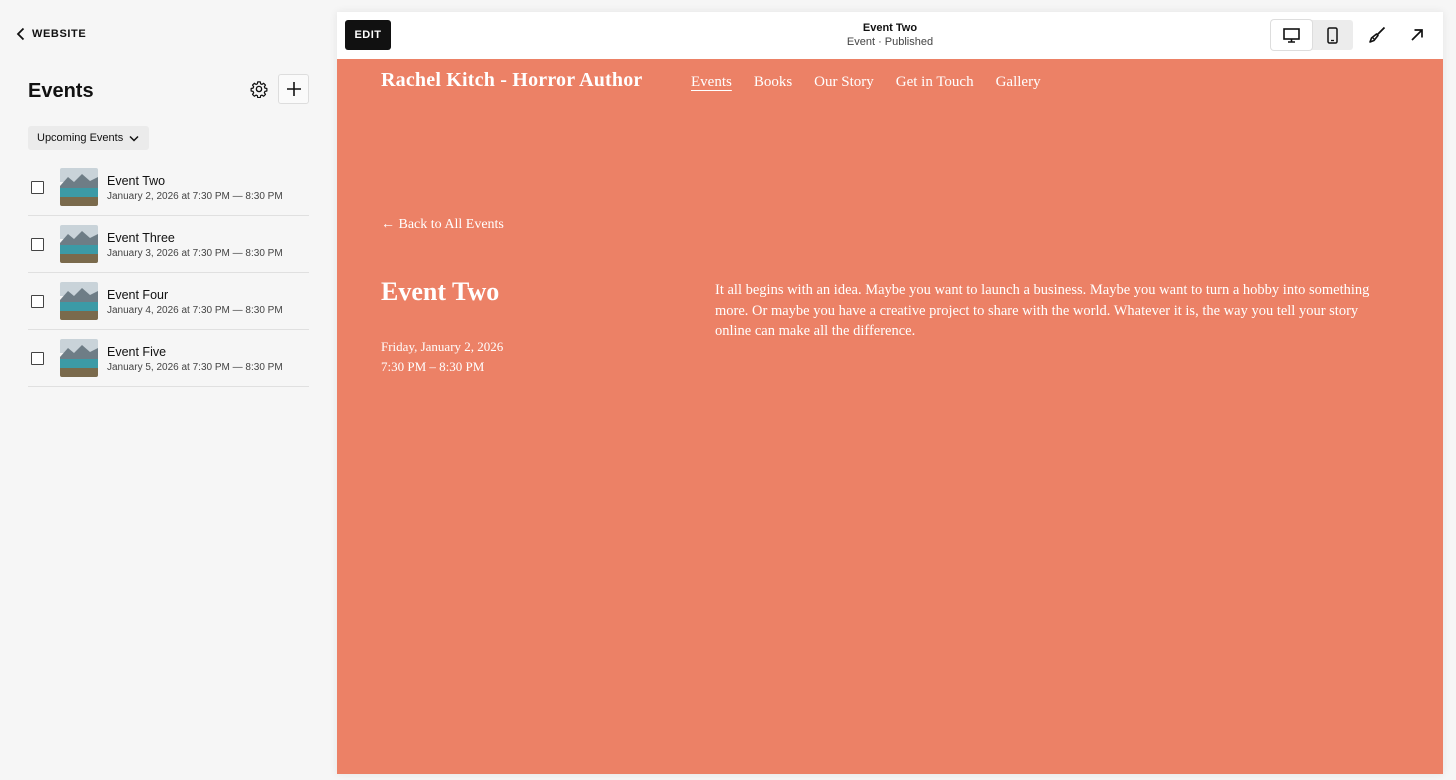 This screenshot has height=780, width=1456. What do you see at coordinates (1018, 82) in the screenshot?
I see `nav-link-gallery: Gallery` at bounding box center [1018, 82].